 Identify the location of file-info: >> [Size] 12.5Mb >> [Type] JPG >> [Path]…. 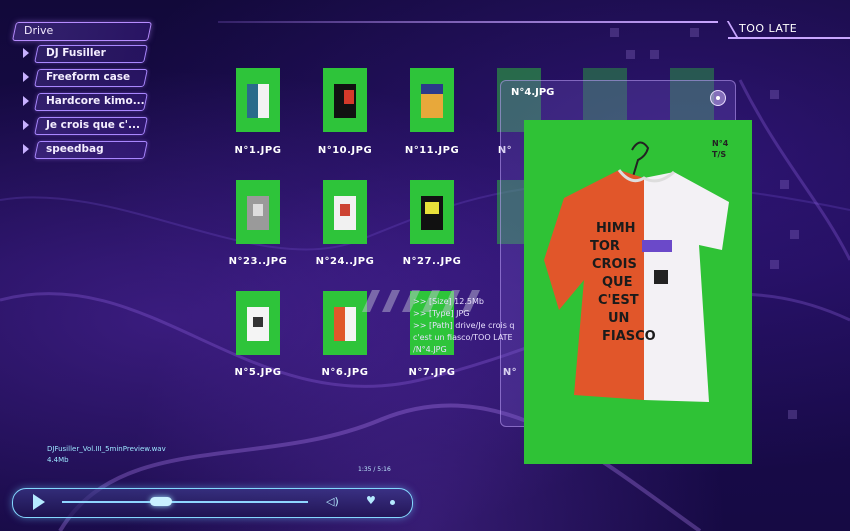
(464, 326).